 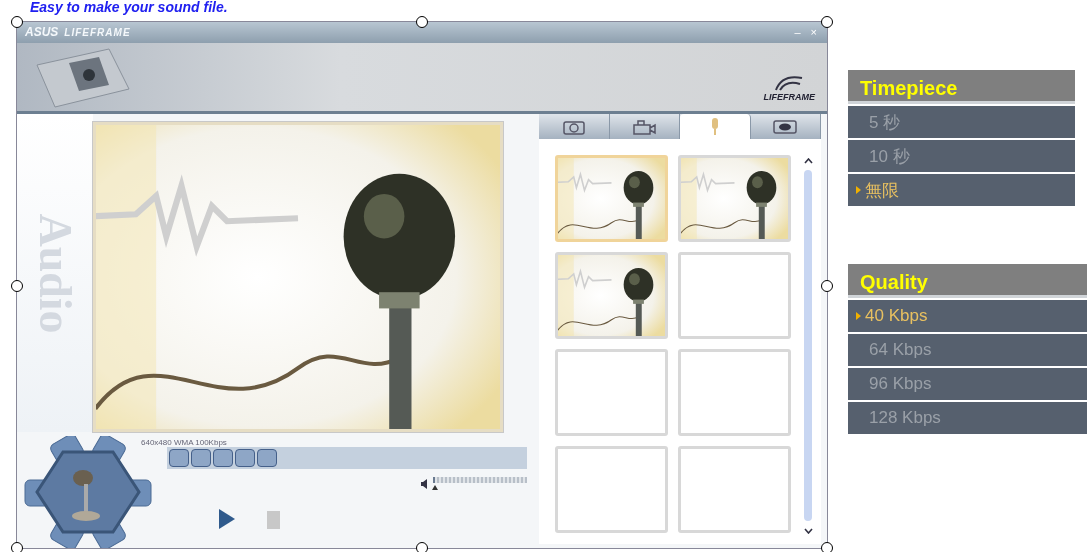 What do you see at coordinates (42, 32) in the screenshot?
I see `brand-logo: ASUS` at bounding box center [42, 32].